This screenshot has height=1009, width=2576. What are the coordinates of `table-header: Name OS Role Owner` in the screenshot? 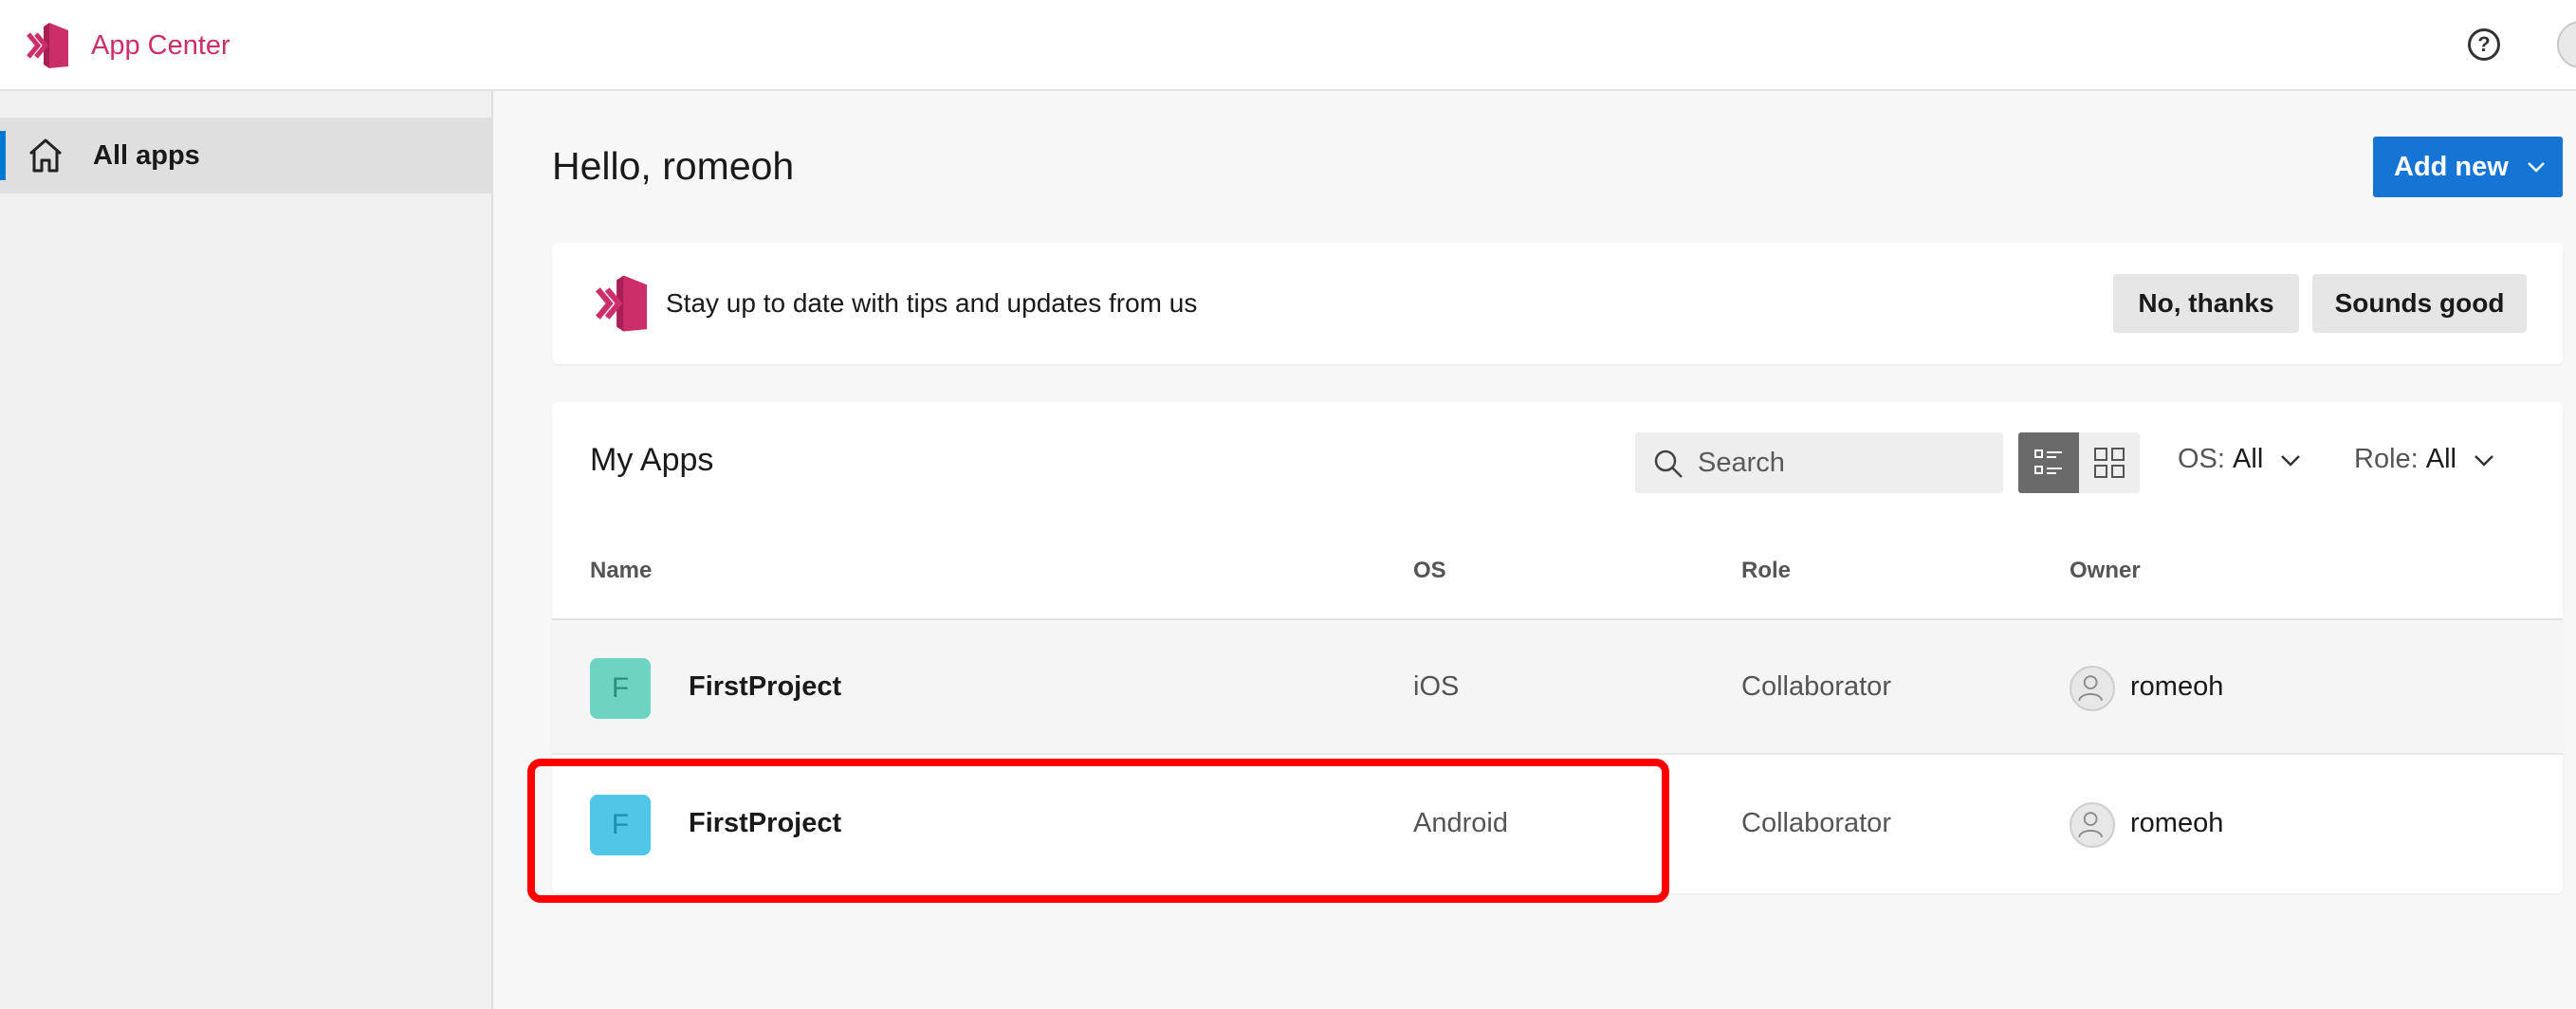 It's located at (1557, 581).